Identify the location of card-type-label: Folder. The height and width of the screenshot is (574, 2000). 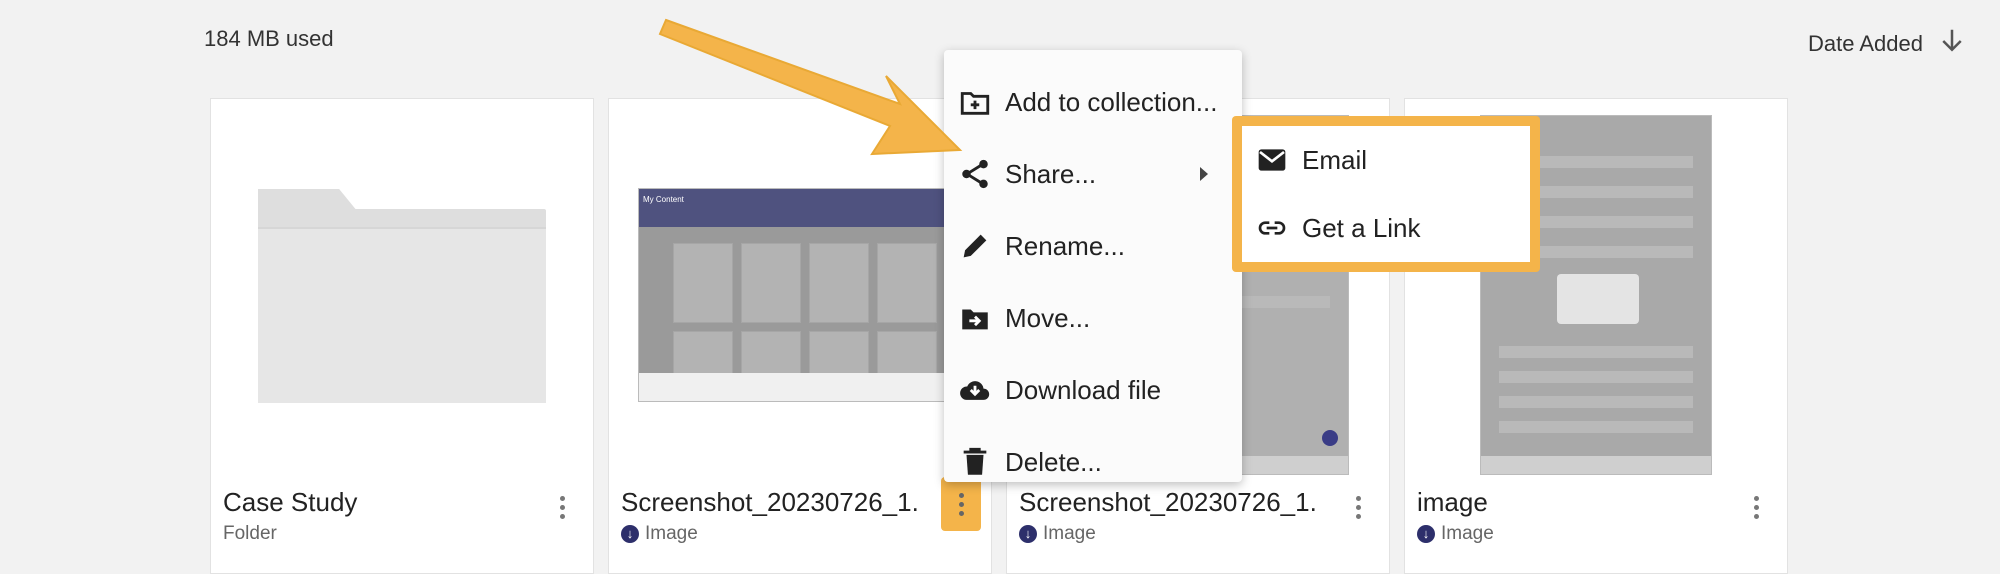
(250, 533).